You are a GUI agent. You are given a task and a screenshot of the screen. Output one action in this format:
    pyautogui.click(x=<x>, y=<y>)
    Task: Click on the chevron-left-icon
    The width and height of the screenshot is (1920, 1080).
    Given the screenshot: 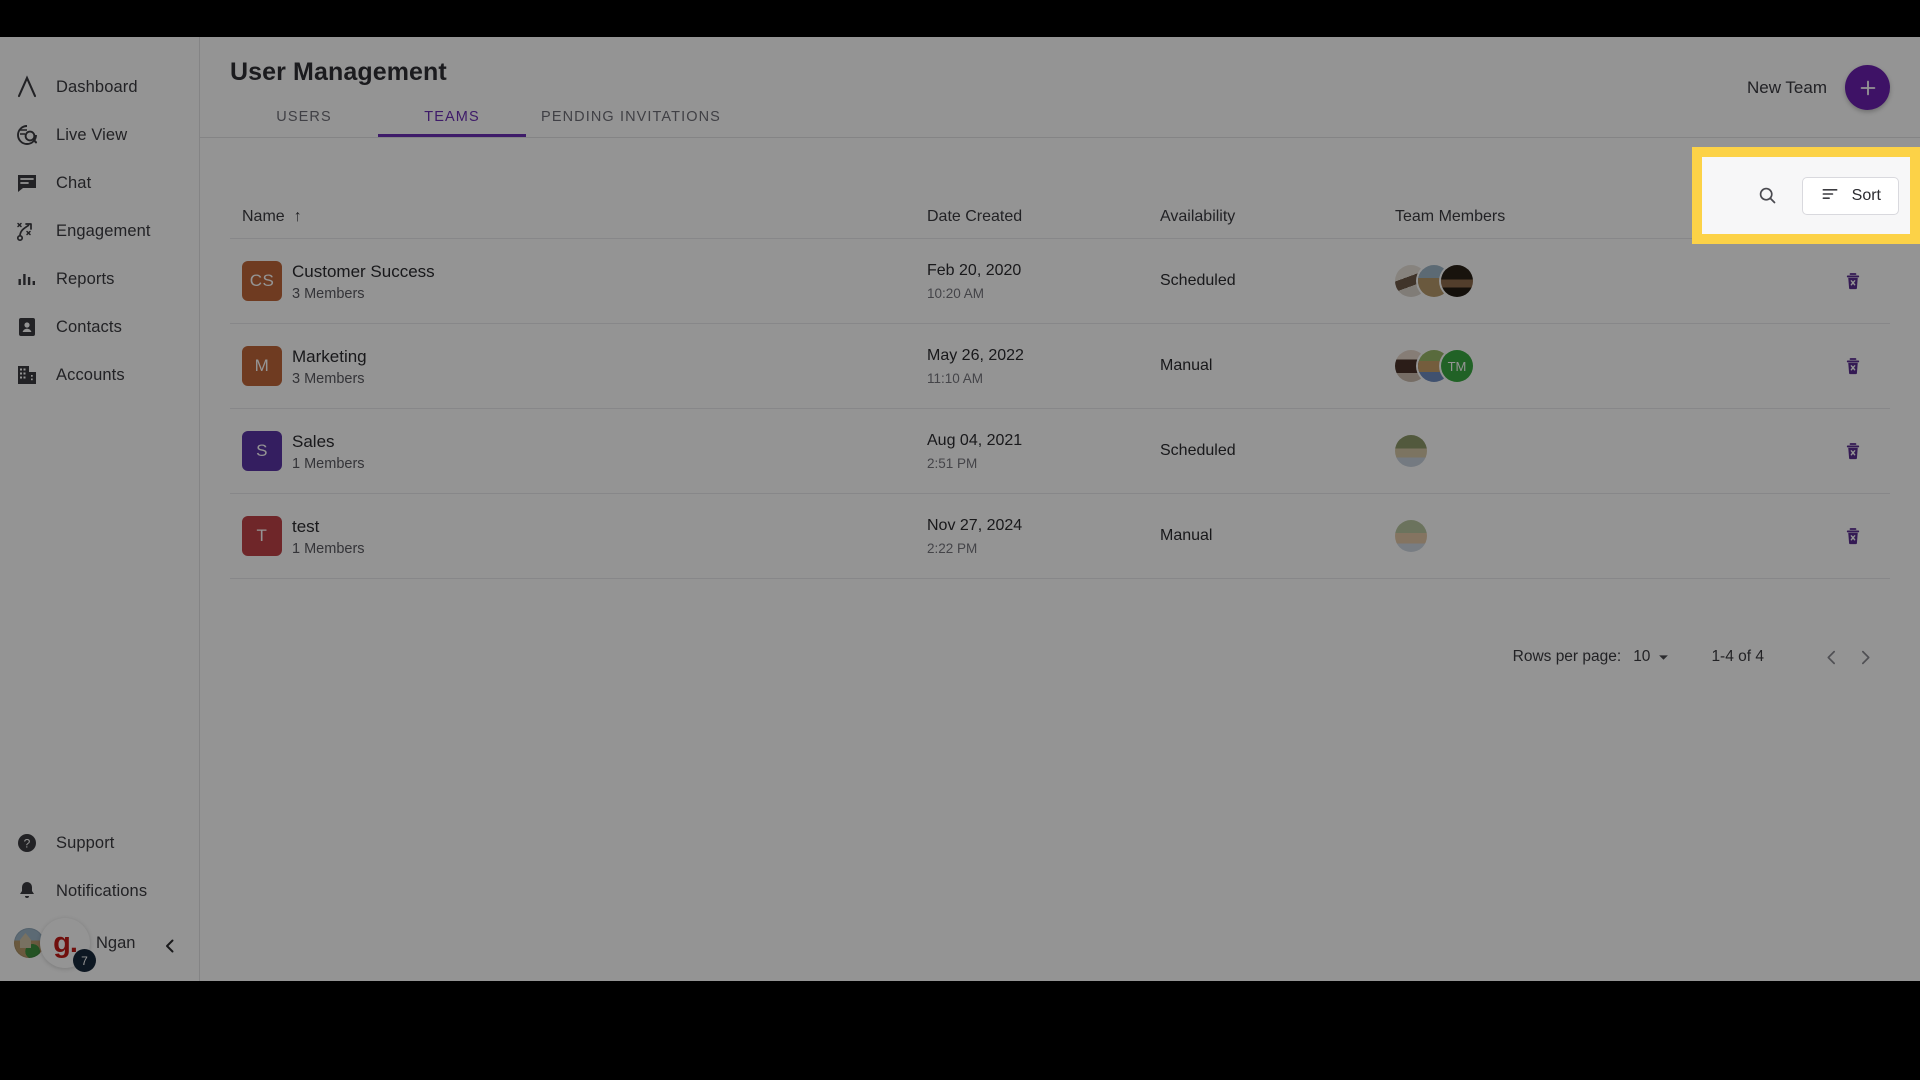 What is the action you would take?
    pyautogui.click(x=1830, y=657)
    